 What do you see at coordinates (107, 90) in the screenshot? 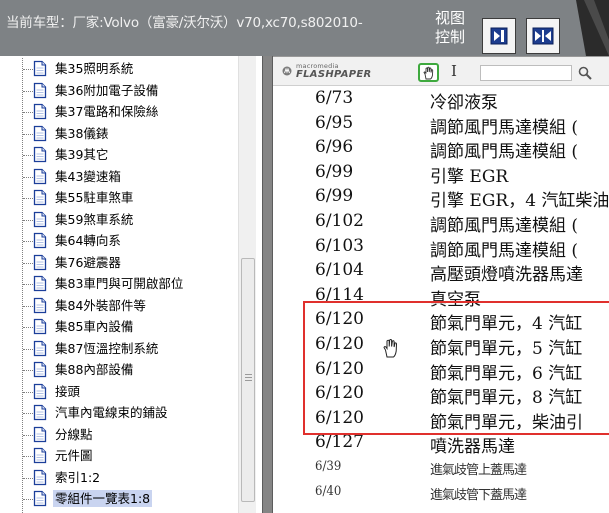
I see `tree-item-label: 集36附加電子設備` at bounding box center [107, 90].